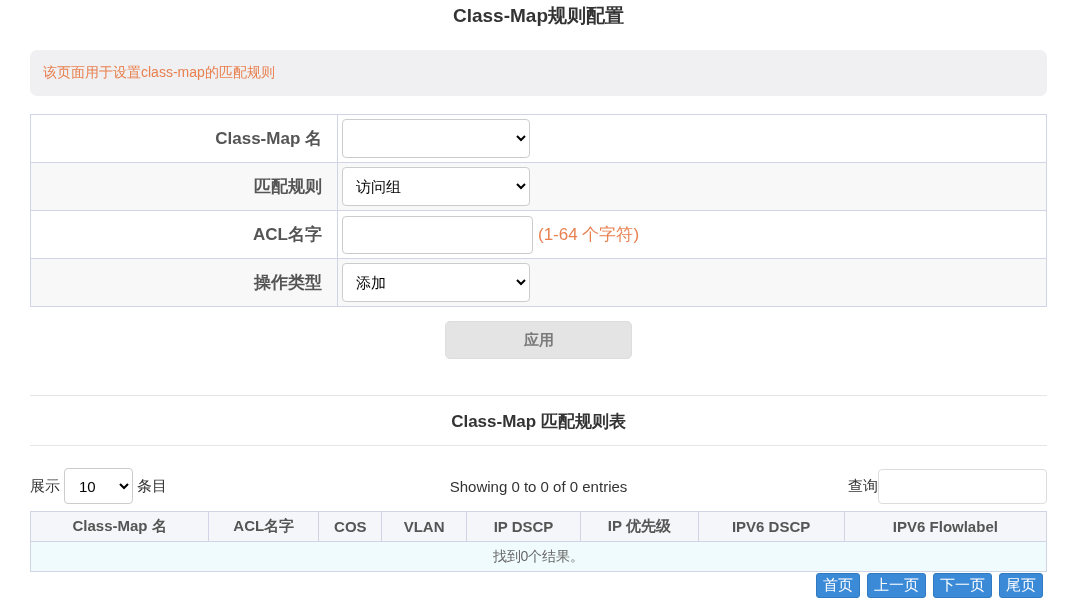  Describe the element at coordinates (184, 234) in the screenshot. I see `field-label: ACL名字` at that location.